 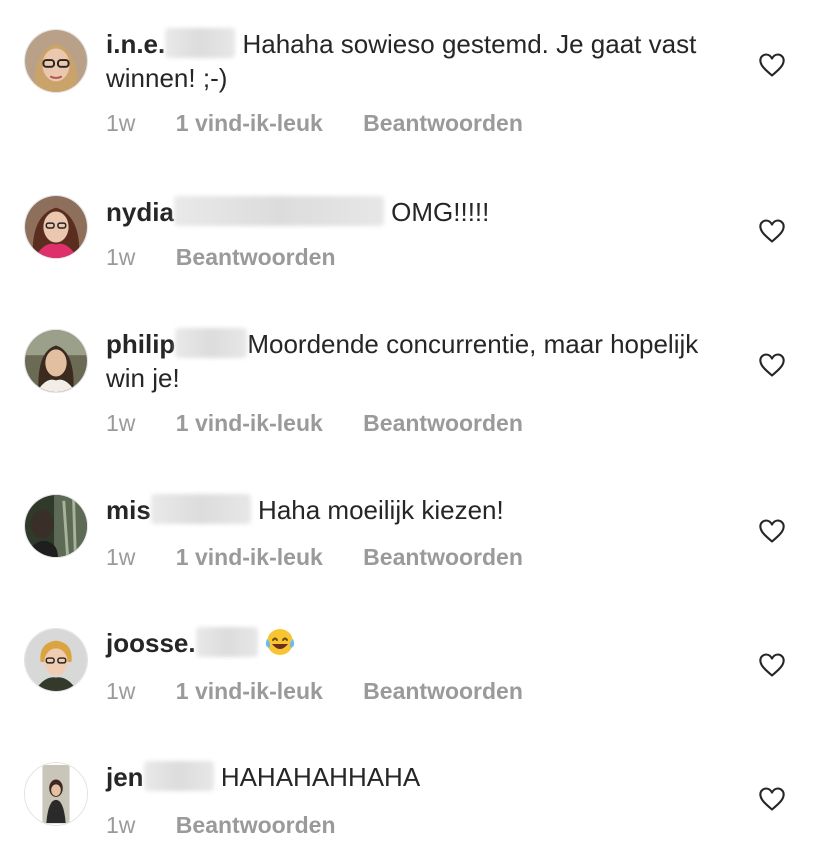 I want to click on comment-body: mis Haha moeilijk kiezen!, so click(x=406, y=510).